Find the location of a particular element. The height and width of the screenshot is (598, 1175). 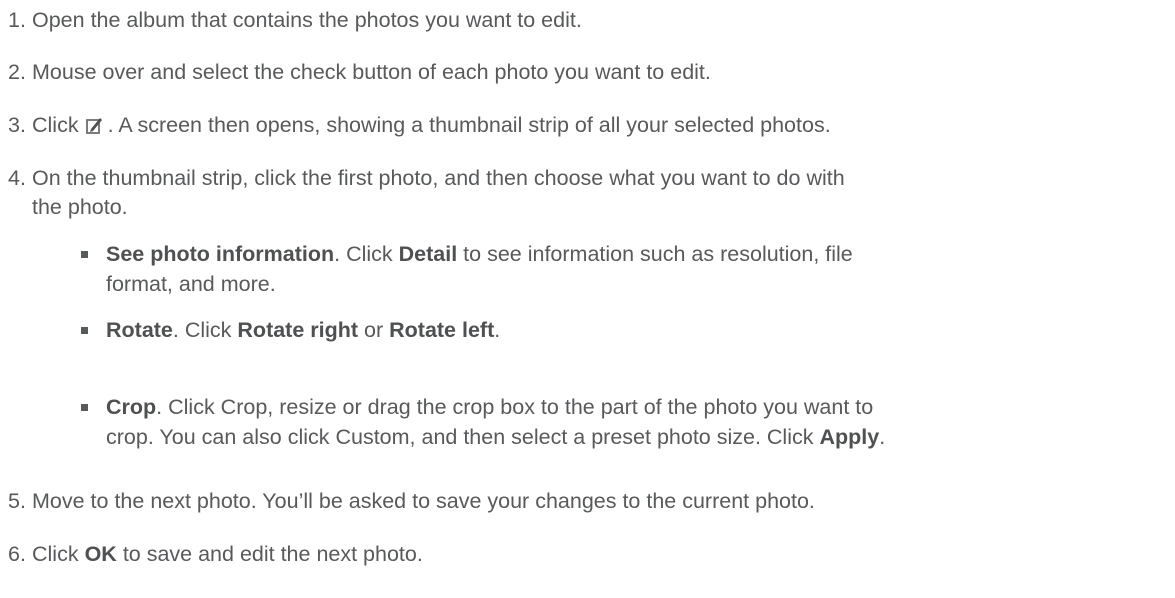

step-text-line2: the photo. is located at coordinates (80, 207).